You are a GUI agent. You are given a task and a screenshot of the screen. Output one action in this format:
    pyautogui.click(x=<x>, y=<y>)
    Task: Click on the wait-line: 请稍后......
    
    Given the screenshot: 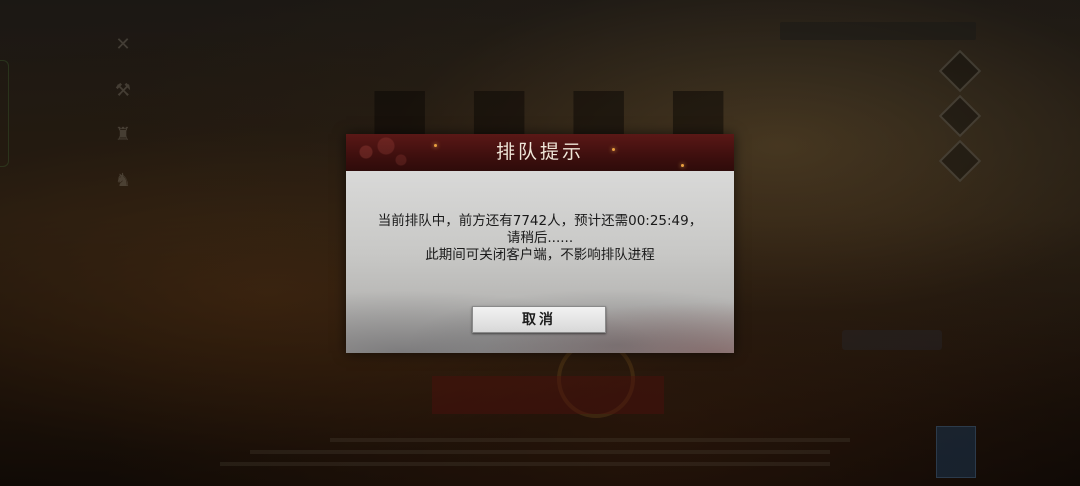 What is the action you would take?
    pyautogui.click(x=540, y=238)
    